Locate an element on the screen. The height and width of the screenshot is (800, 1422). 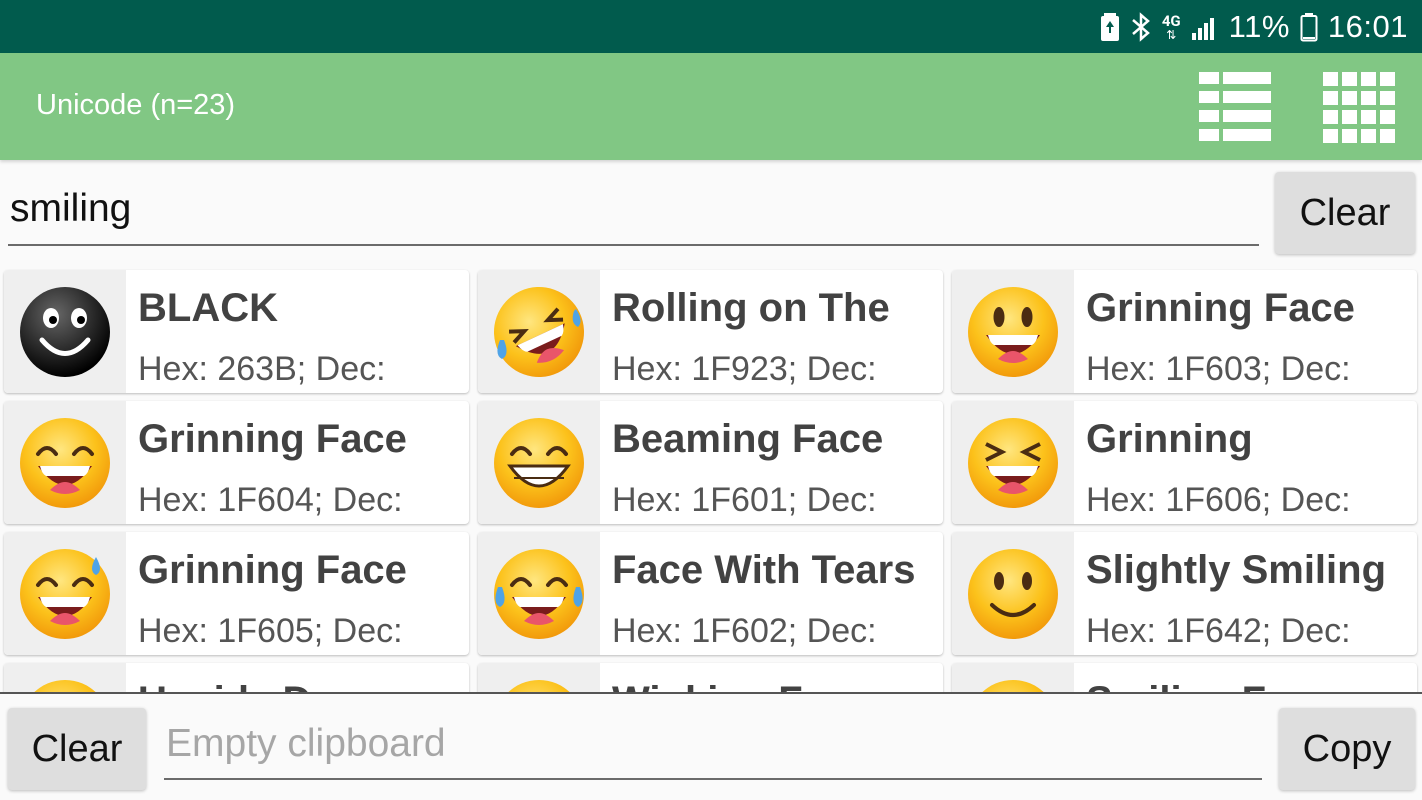
emoji-card: Upside Down is located at coordinates (236, 677).